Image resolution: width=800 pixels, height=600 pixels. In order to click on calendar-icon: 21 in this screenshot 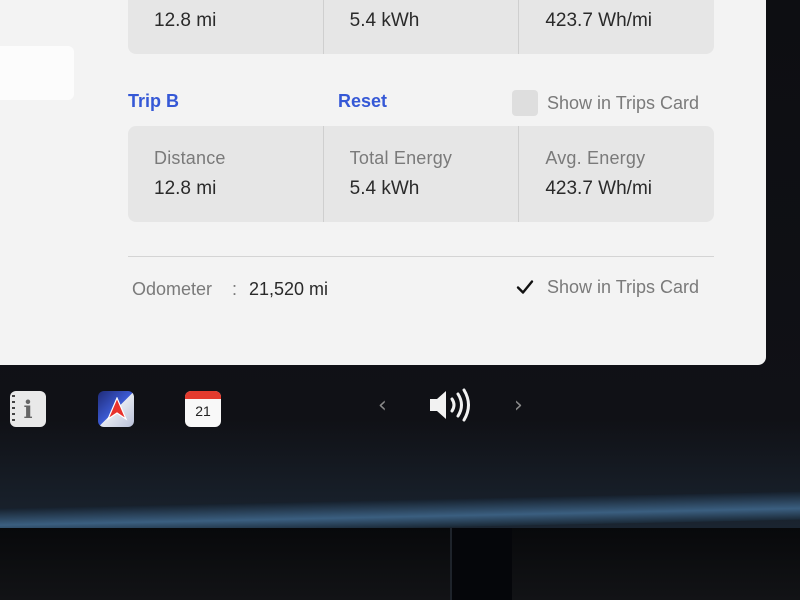, I will do `click(203, 409)`.